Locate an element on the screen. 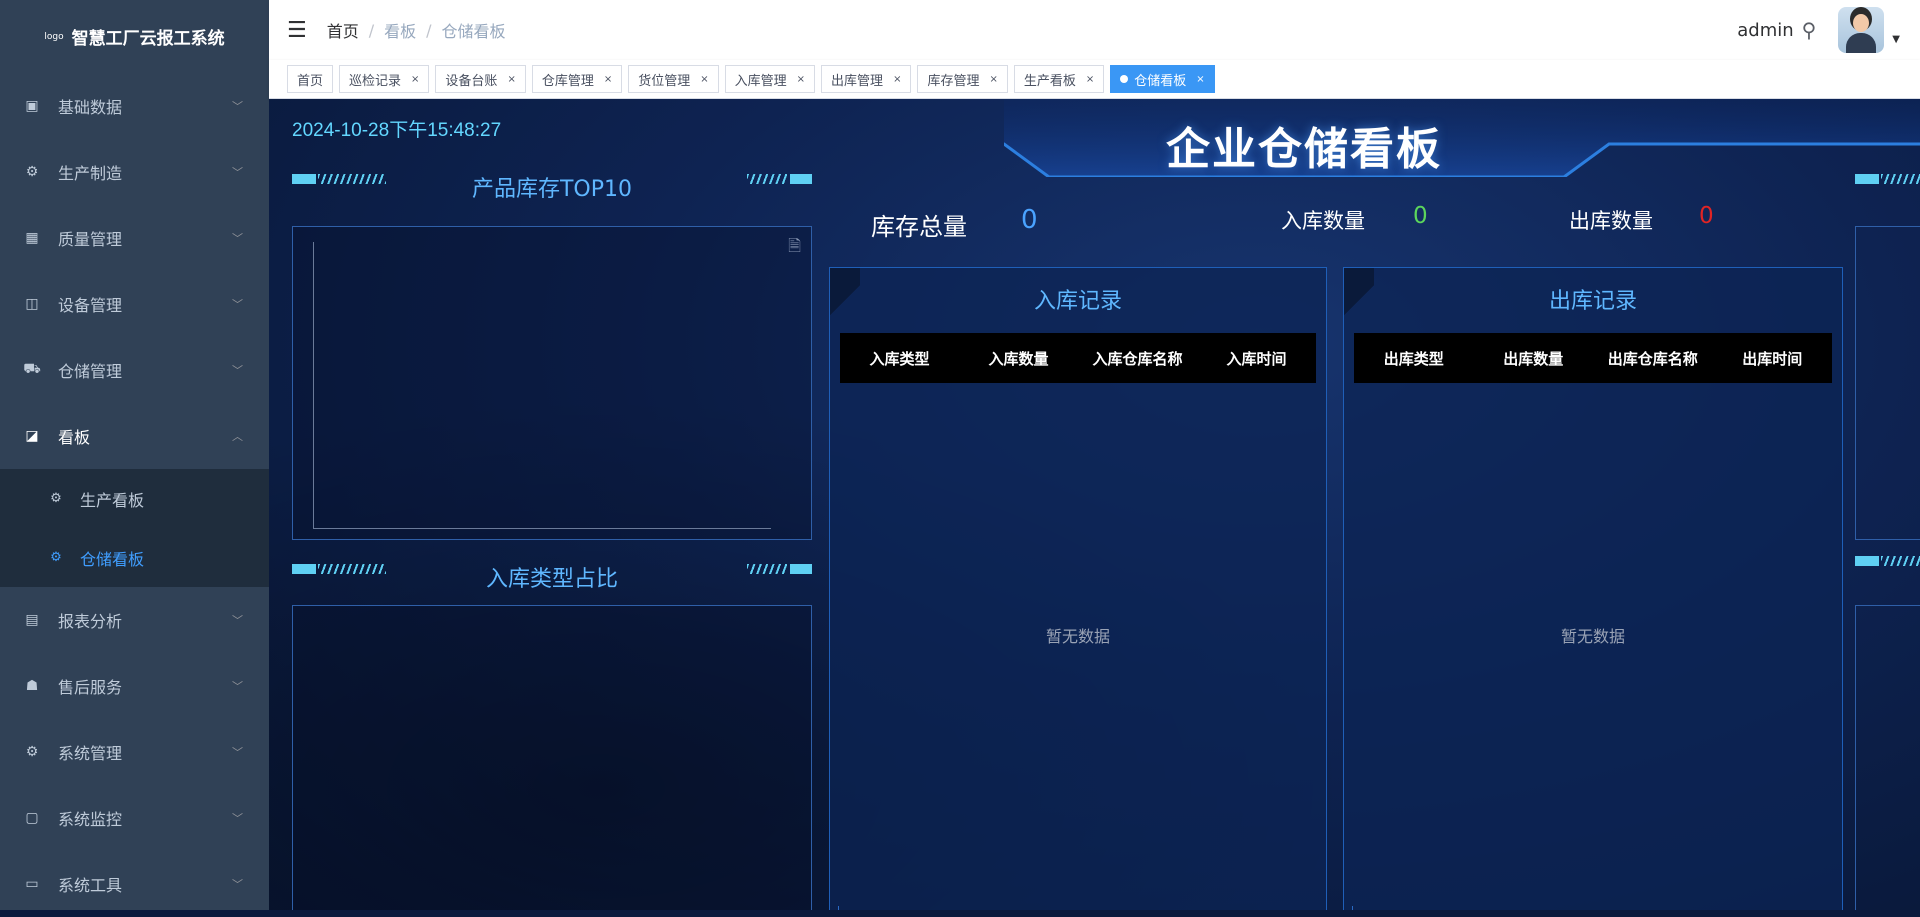 This screenshot has width=1920, height=917. column-header: 出库类型 is located at coordinates (1413, 358).